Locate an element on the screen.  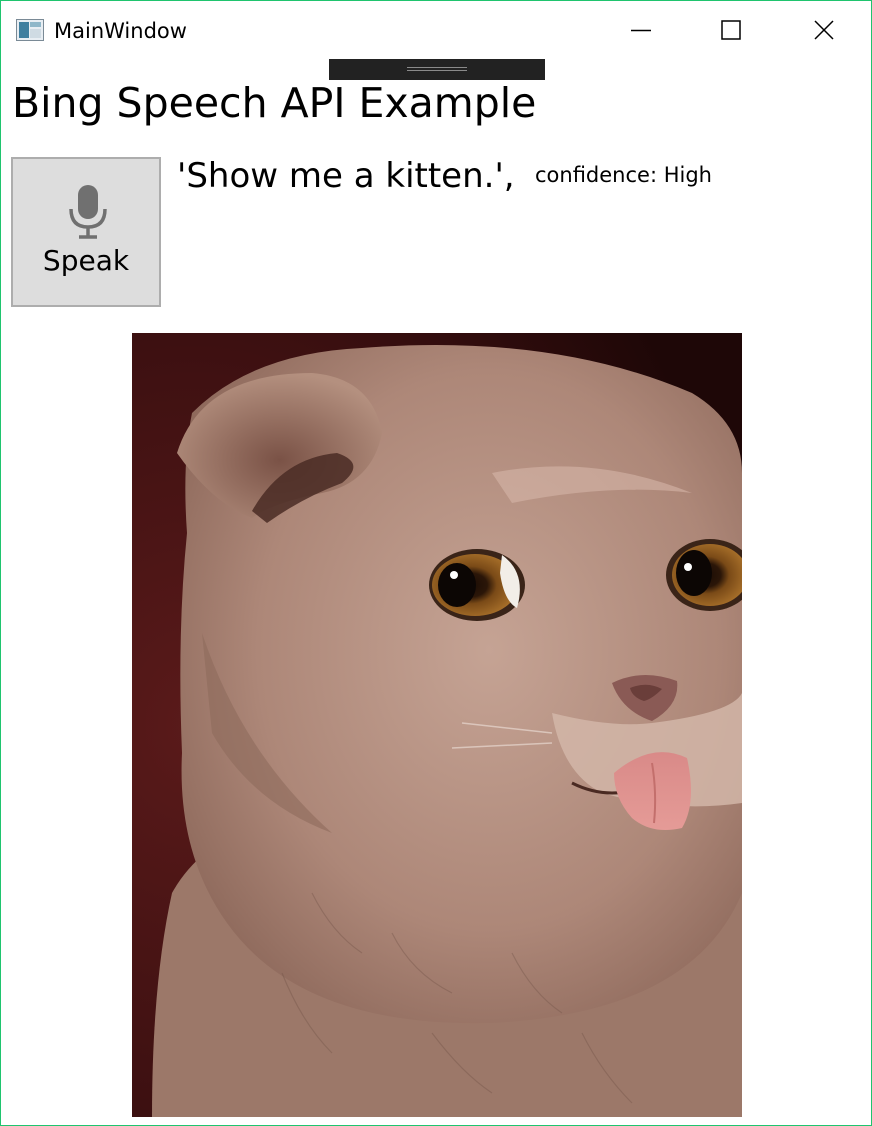
window-title: MainWindow is located at coordinates (120, 31).